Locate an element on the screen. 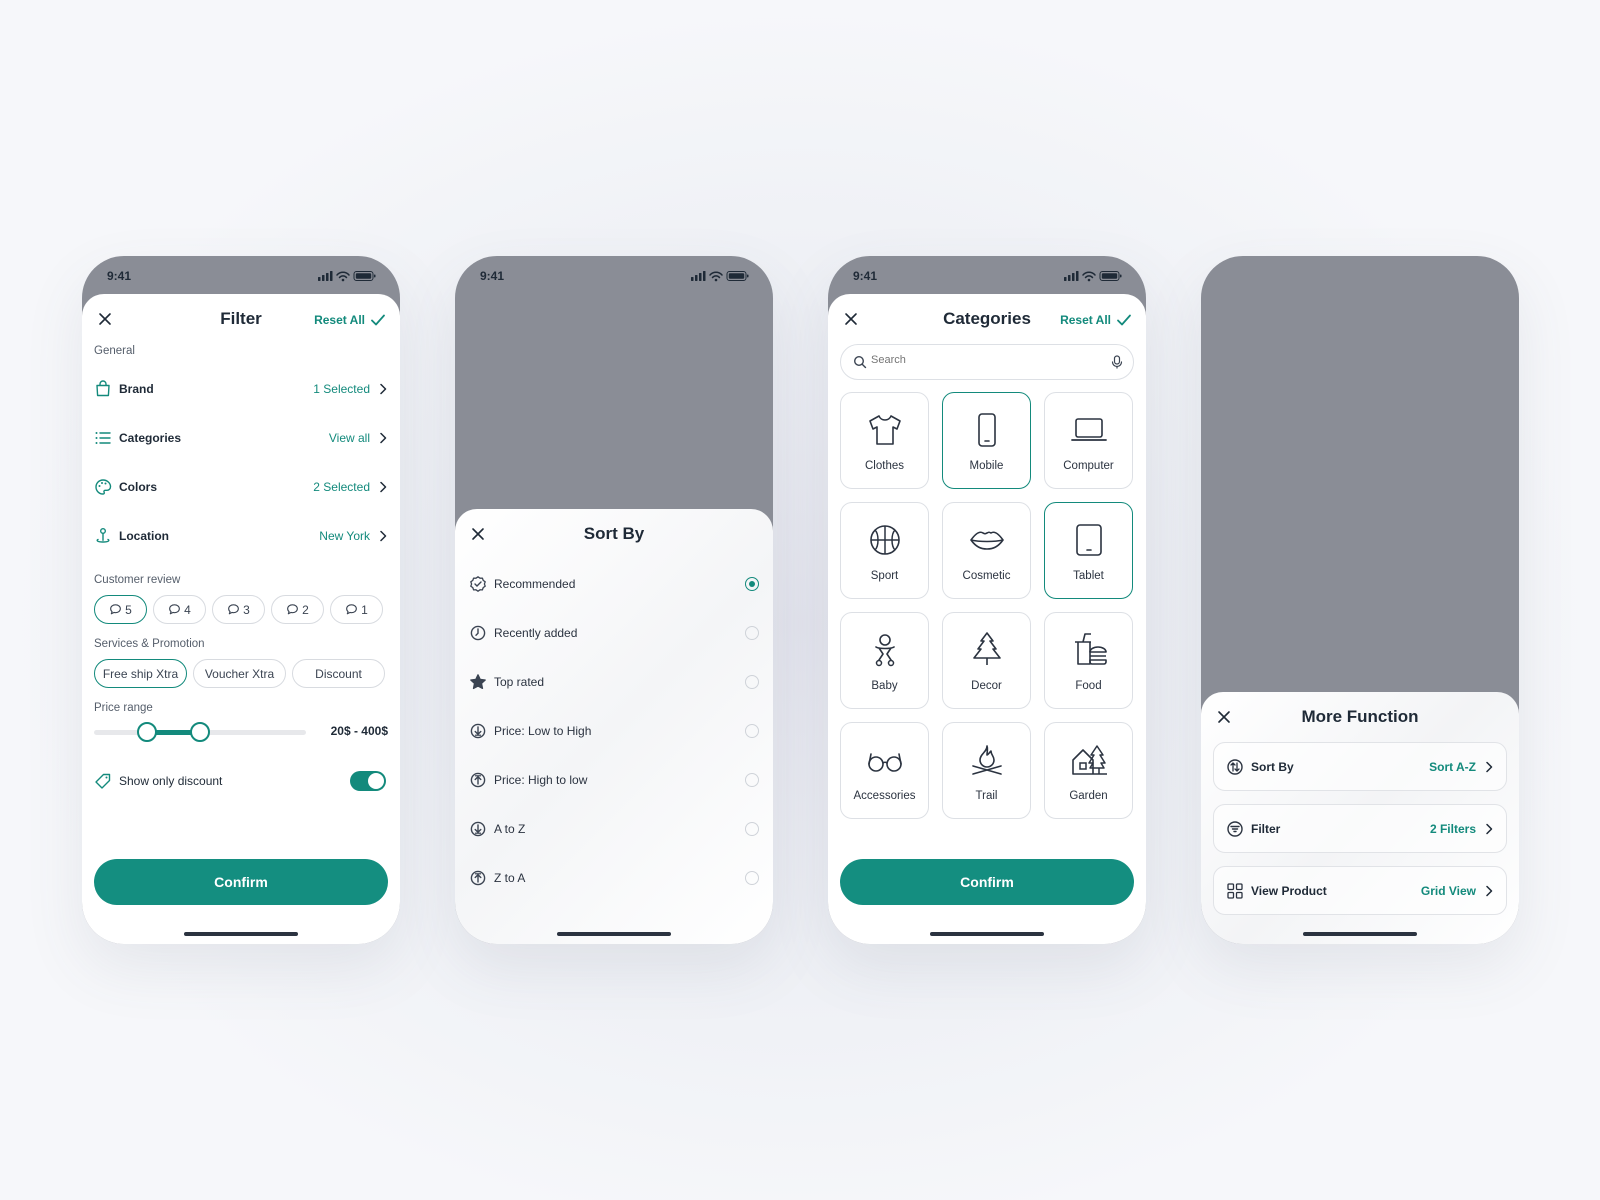  sort-option-label: Z to A is located at coordinates (510, 877).